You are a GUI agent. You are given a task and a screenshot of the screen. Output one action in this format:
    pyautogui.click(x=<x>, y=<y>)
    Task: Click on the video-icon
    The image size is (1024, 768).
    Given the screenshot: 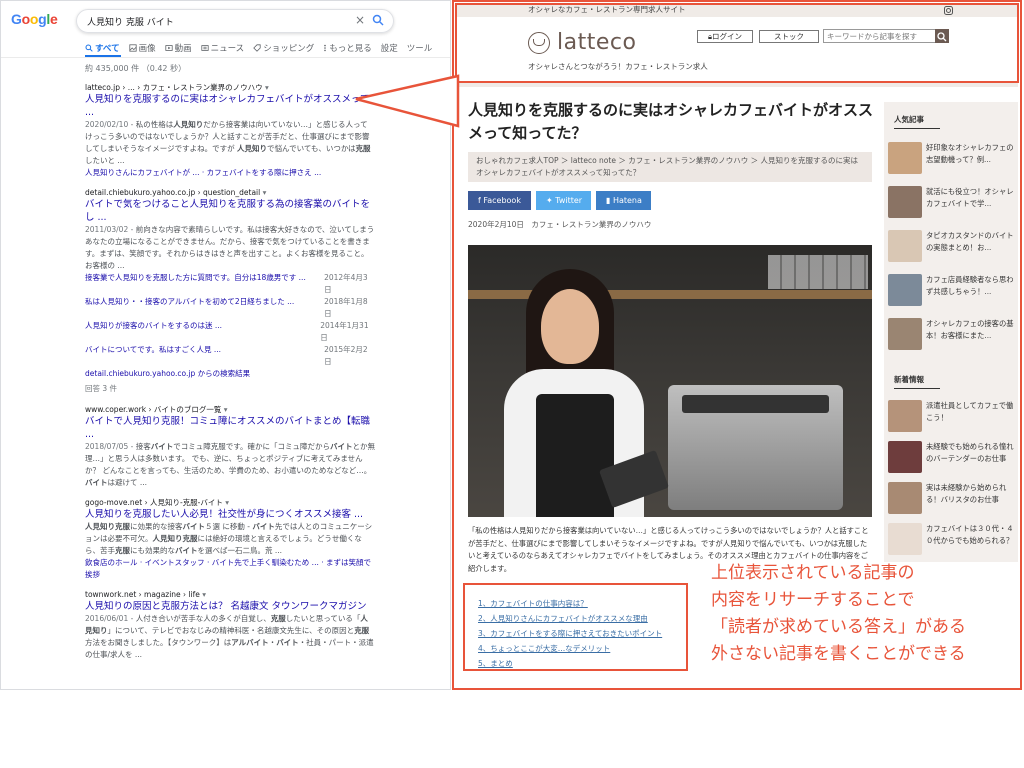 What is the action you would take?
    pyautogui.click(x=168, y=48)
    